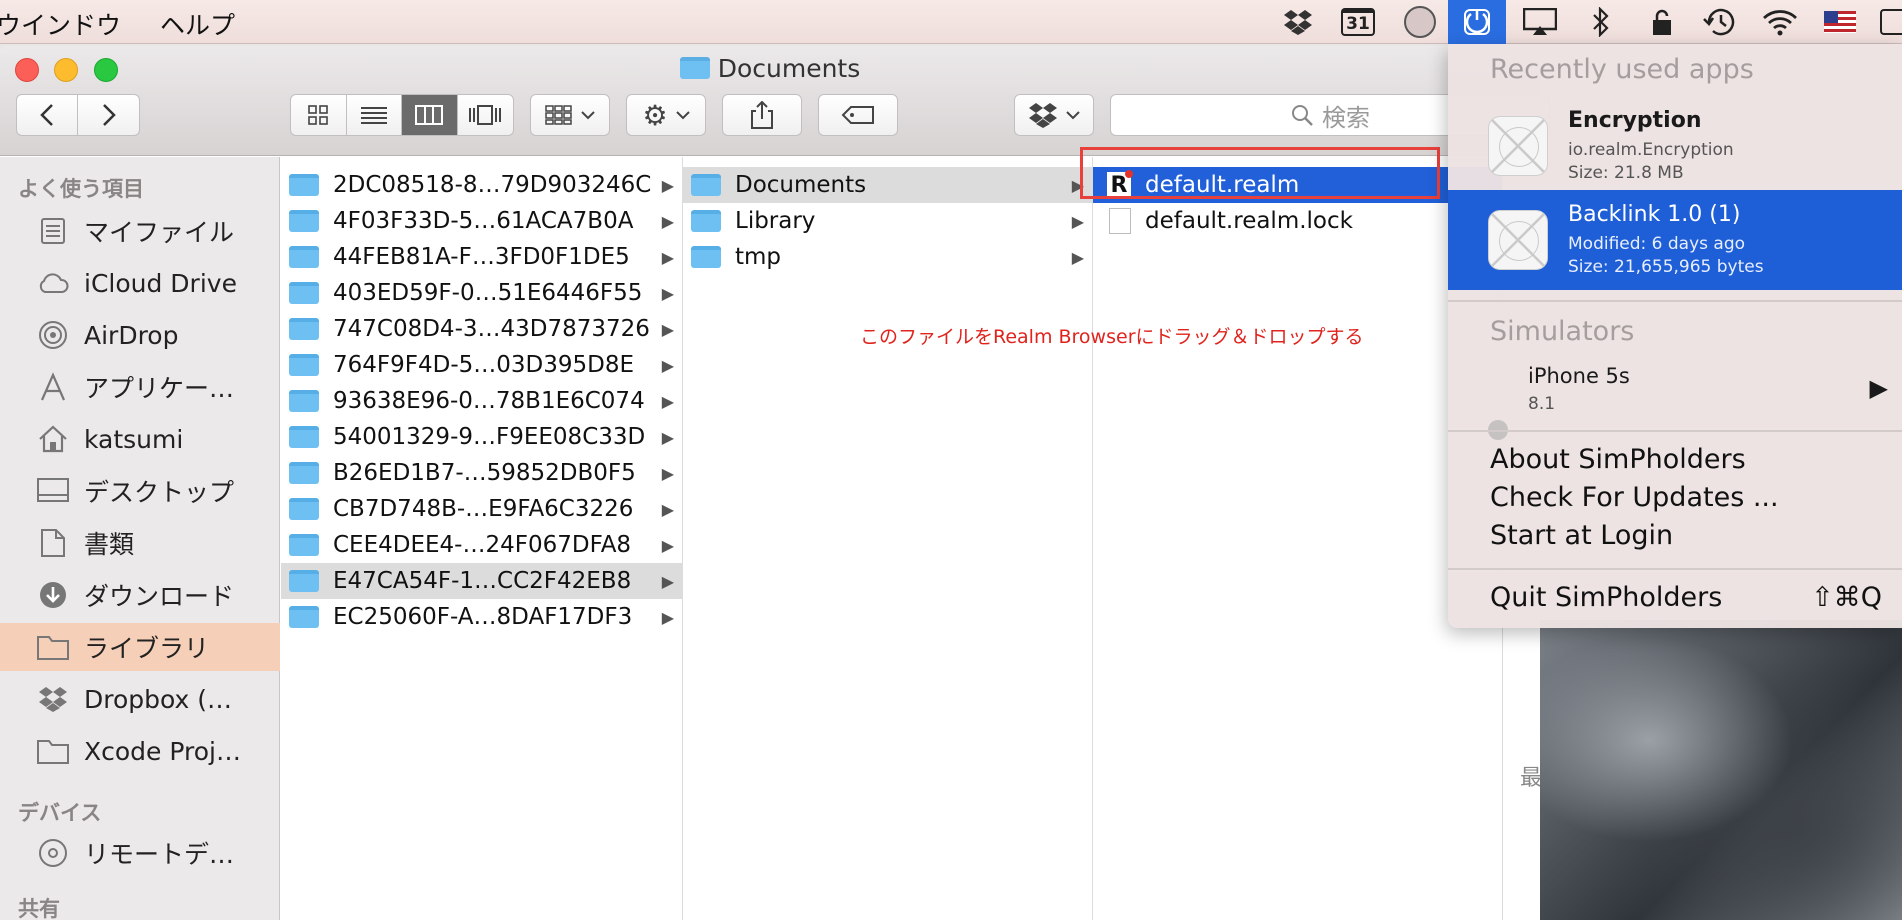  I want to click on back-button, so click(48, 115).